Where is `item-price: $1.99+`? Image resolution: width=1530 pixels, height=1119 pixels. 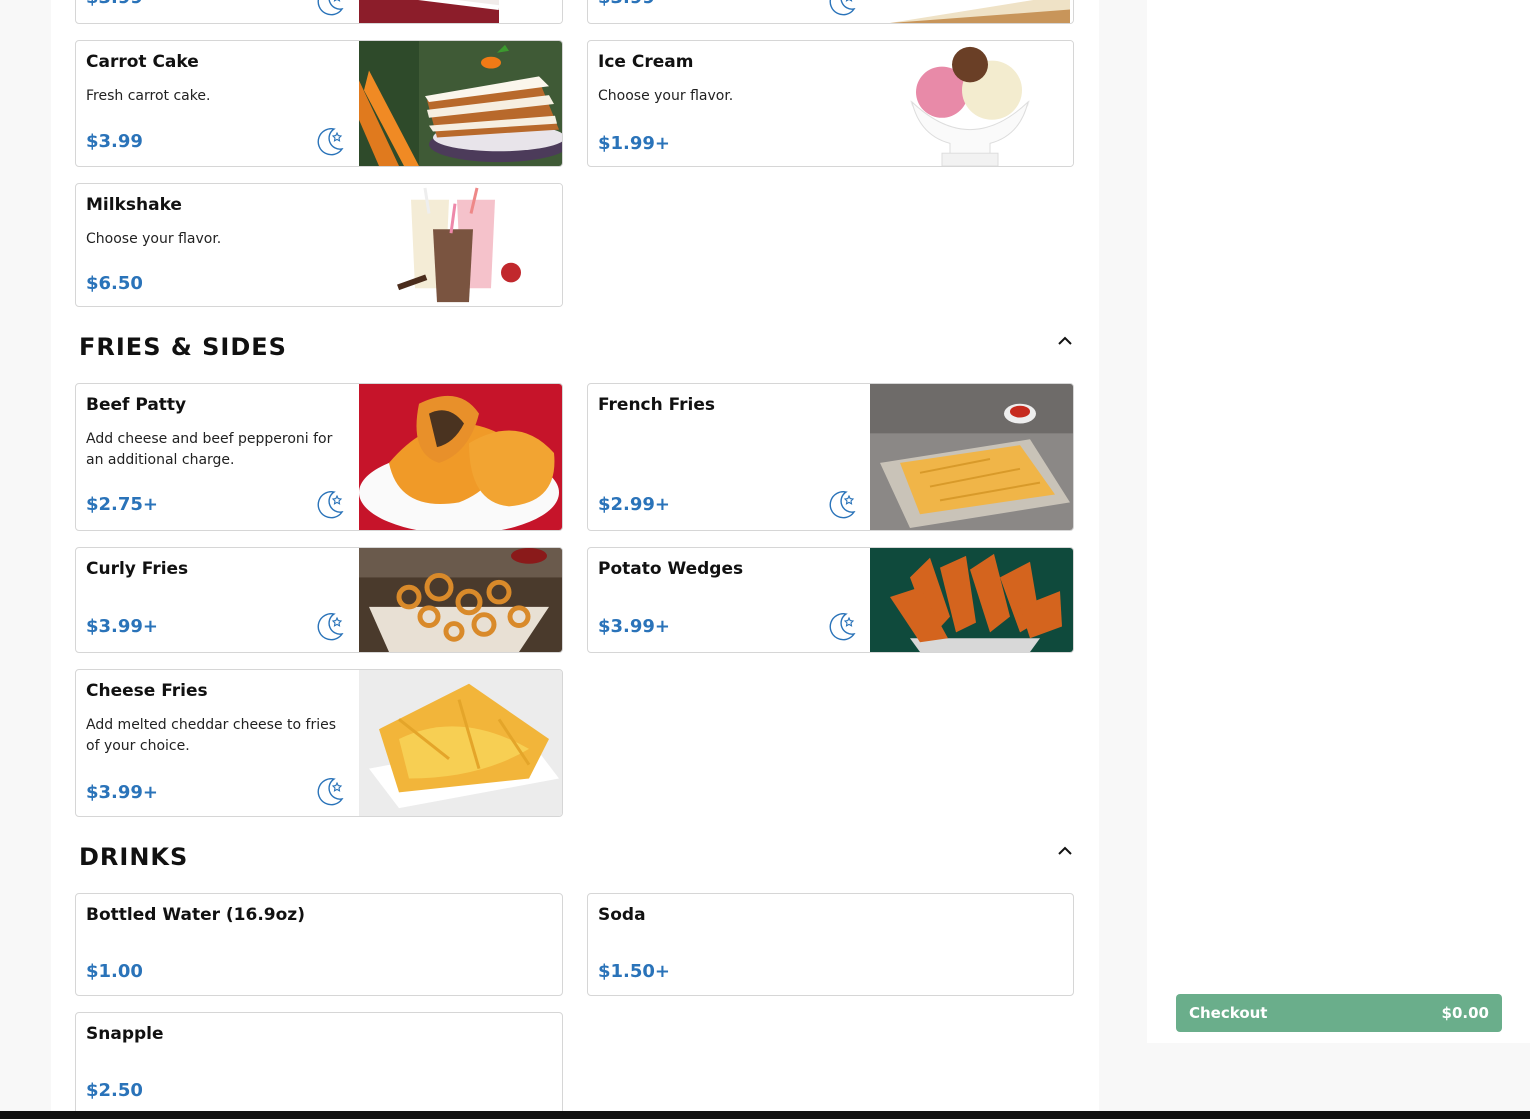 item-price: $1.99+ is located at coordinates (634, 143).